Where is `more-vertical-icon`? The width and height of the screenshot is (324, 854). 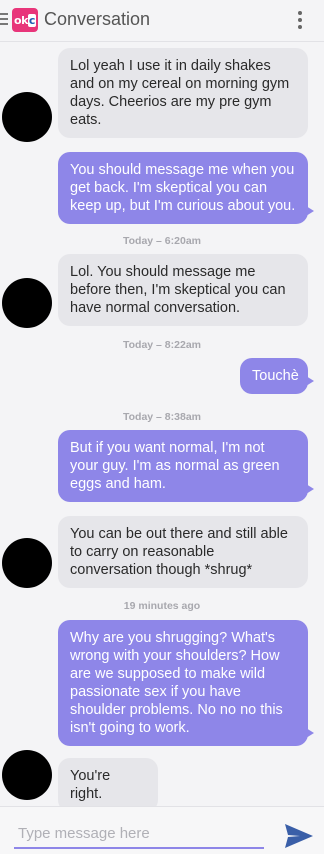 more-vertical-icon is located at coordinates (300, 21).